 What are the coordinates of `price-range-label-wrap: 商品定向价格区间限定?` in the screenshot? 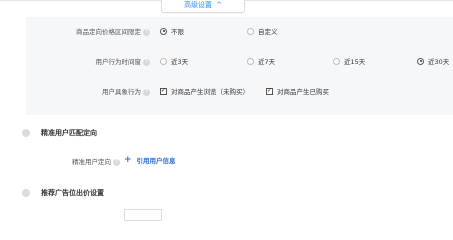 It's located at (90, 31).